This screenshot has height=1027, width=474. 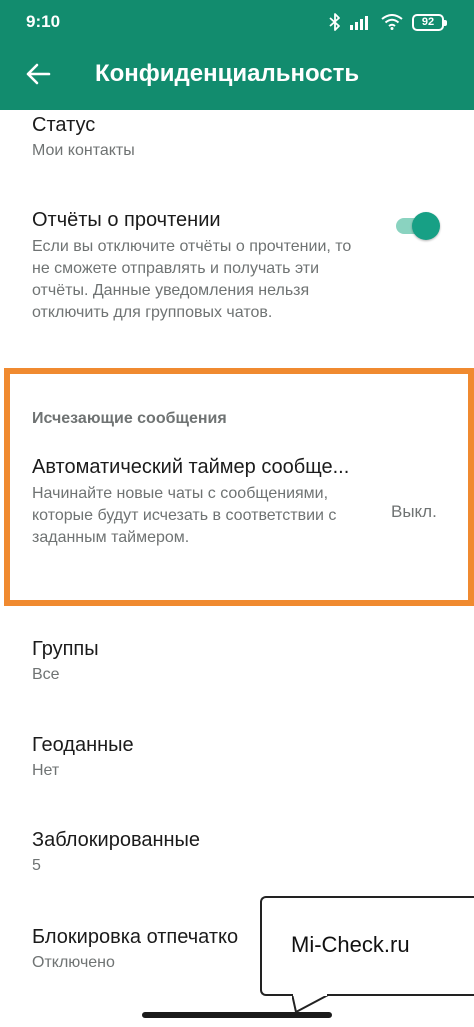 What do you see at coordinates (83, 137) in the screenshot?
I see `setting-status: Статус Мои контакты` at bounding box center [83, 137].